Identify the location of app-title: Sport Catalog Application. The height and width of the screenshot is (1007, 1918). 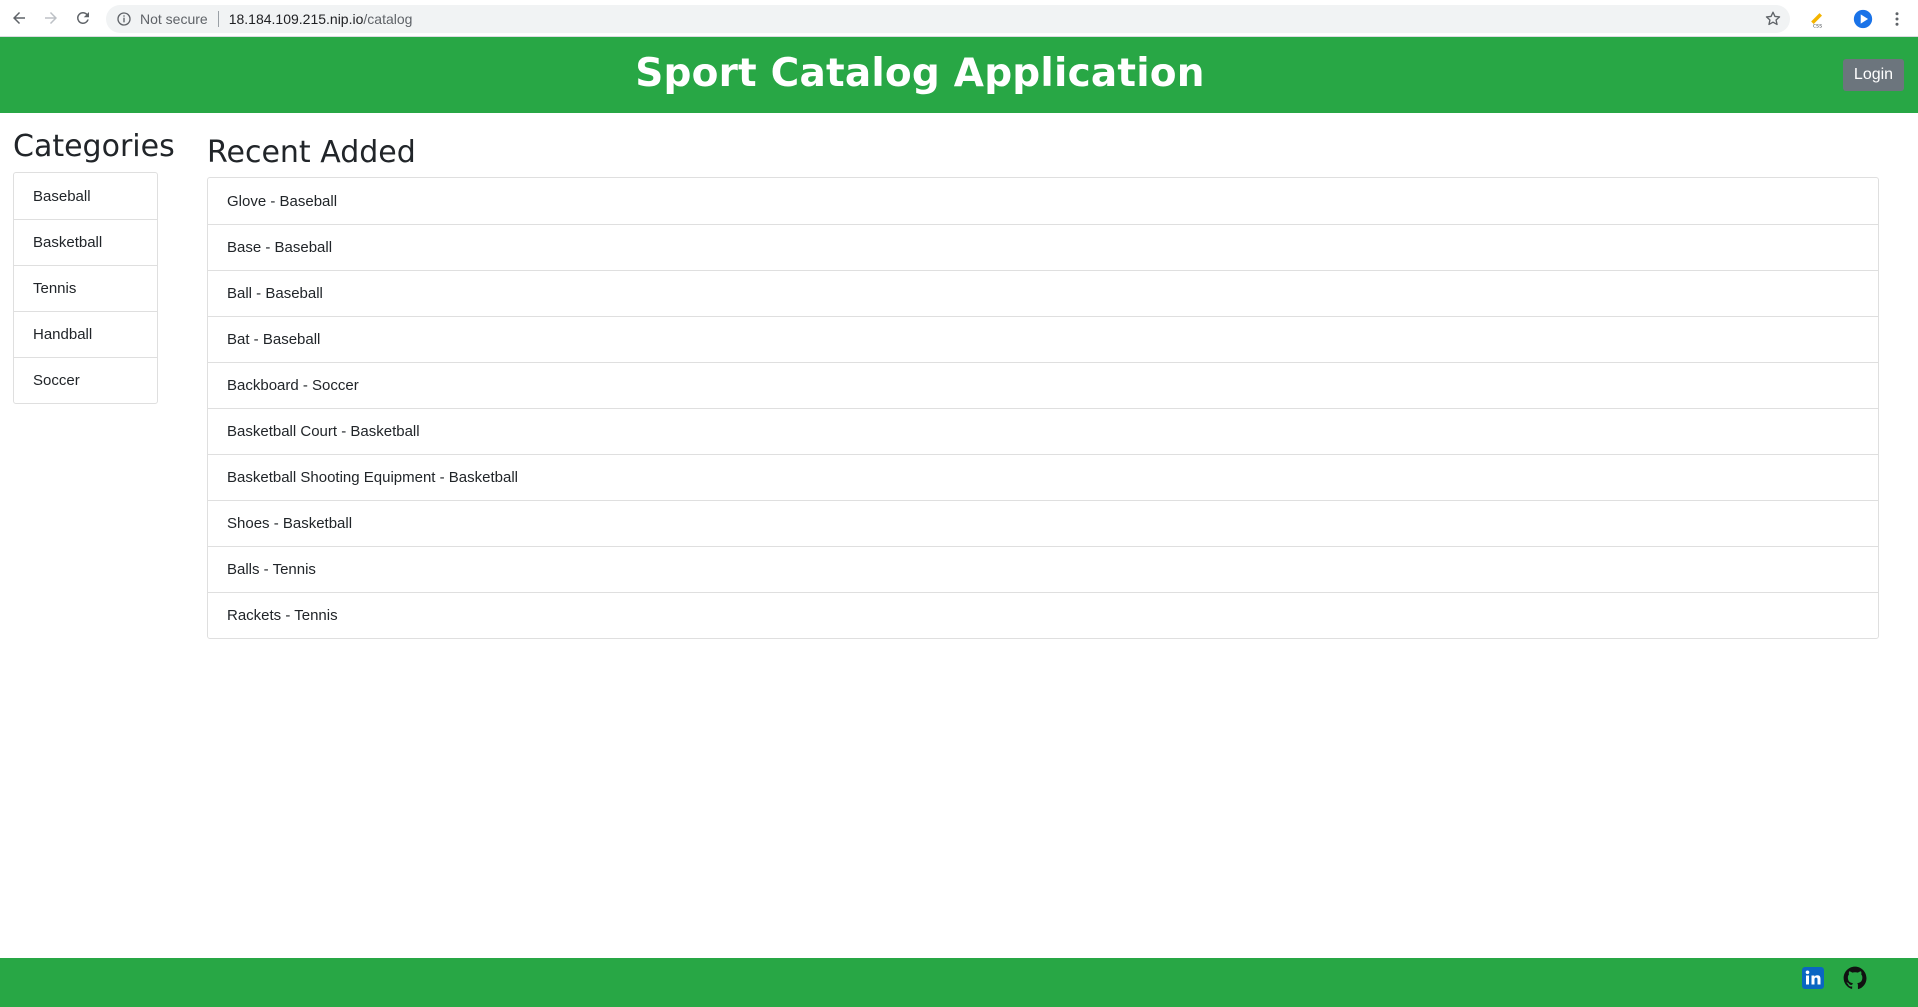
(920, 73).